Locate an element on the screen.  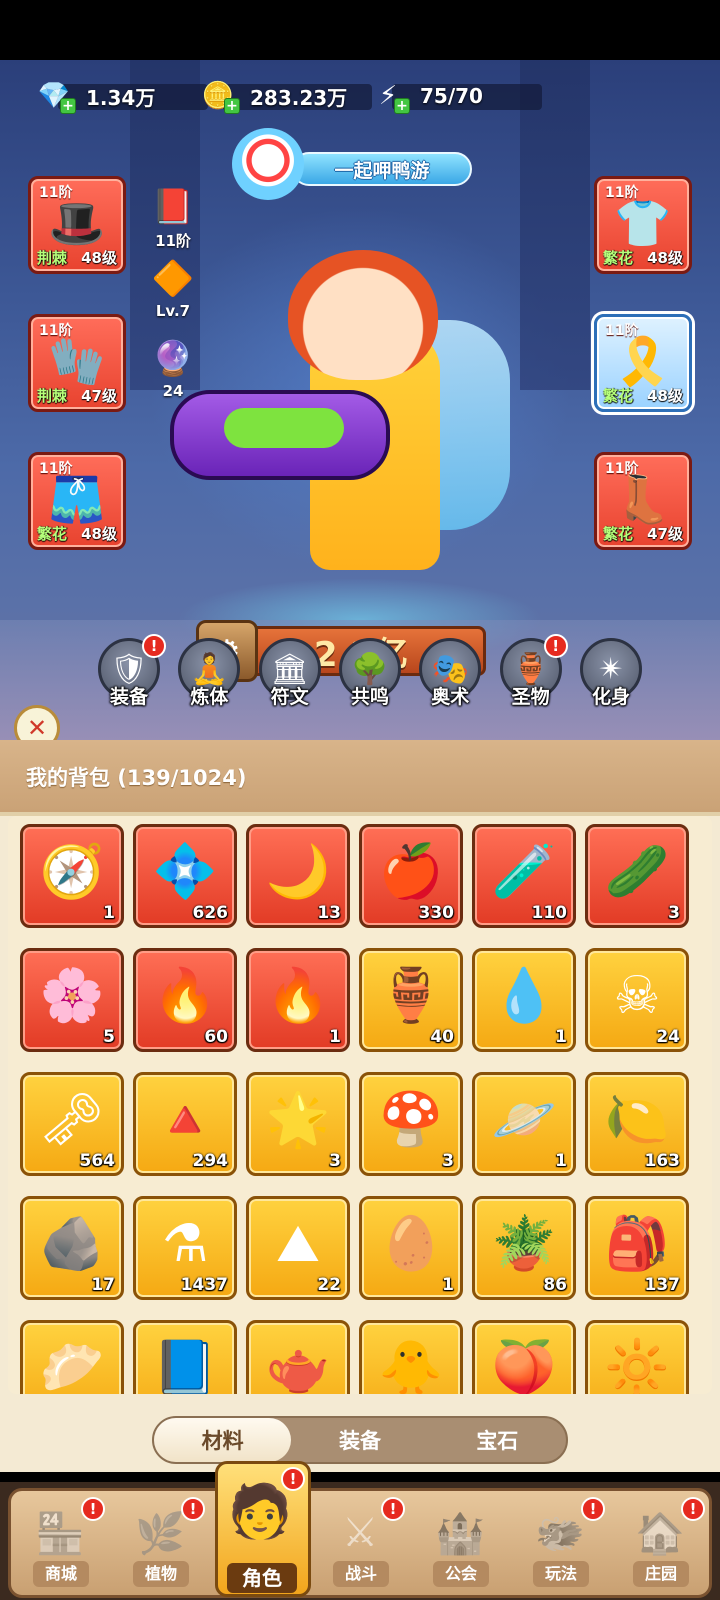
bag-item: 💧 1 is located at coordinates (524, 1000).